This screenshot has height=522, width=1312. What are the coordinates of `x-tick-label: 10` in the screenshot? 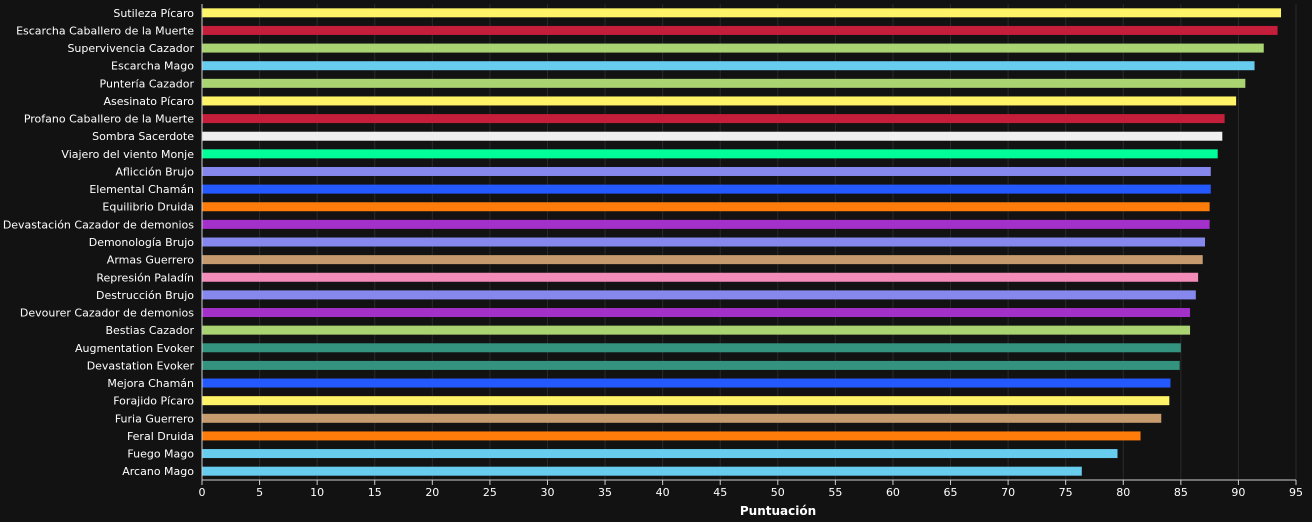 It's located at (317, 492).